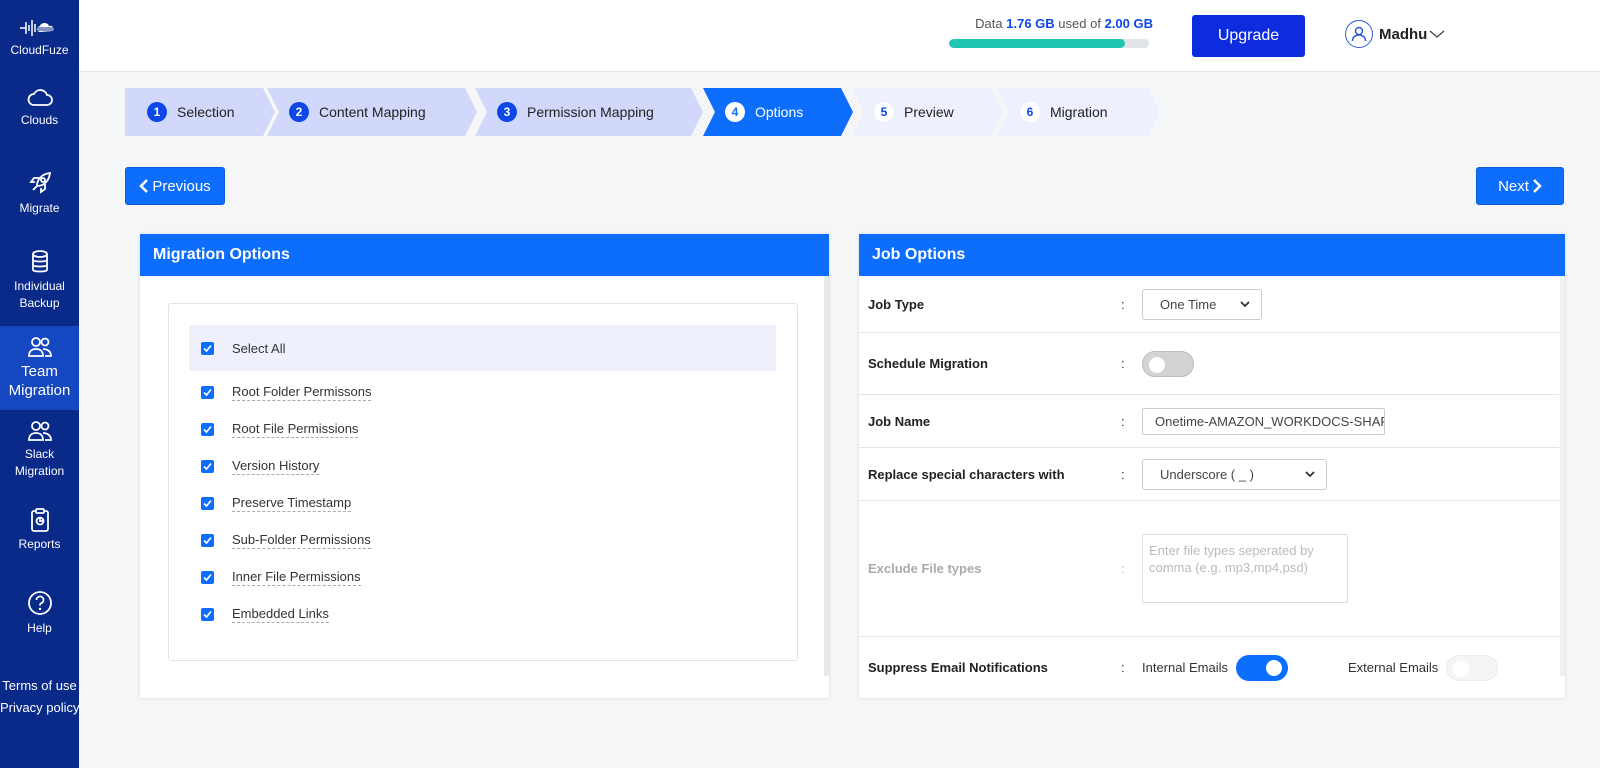 This screenshot has height=768, width=1600. What do you see at coordinates (39, 294) in the screenshot?
I see `sidebar-item-label: Individual Backup` at bounding box center [39, 294].